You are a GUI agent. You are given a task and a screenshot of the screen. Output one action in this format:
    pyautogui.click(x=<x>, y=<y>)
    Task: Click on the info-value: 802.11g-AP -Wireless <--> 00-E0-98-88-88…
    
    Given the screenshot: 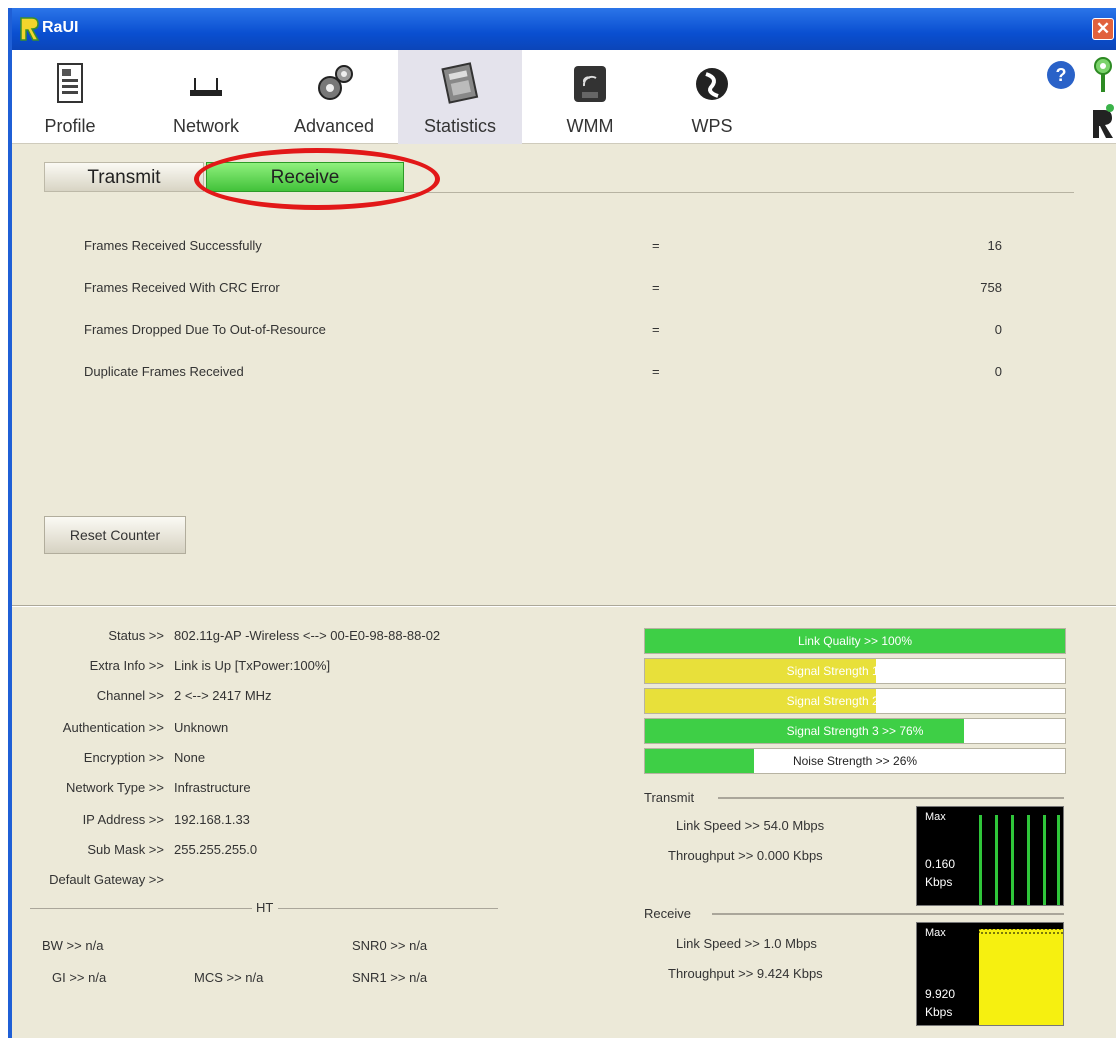 What is the action you would take?
    pyautogui.click(x=307, y=635)
    